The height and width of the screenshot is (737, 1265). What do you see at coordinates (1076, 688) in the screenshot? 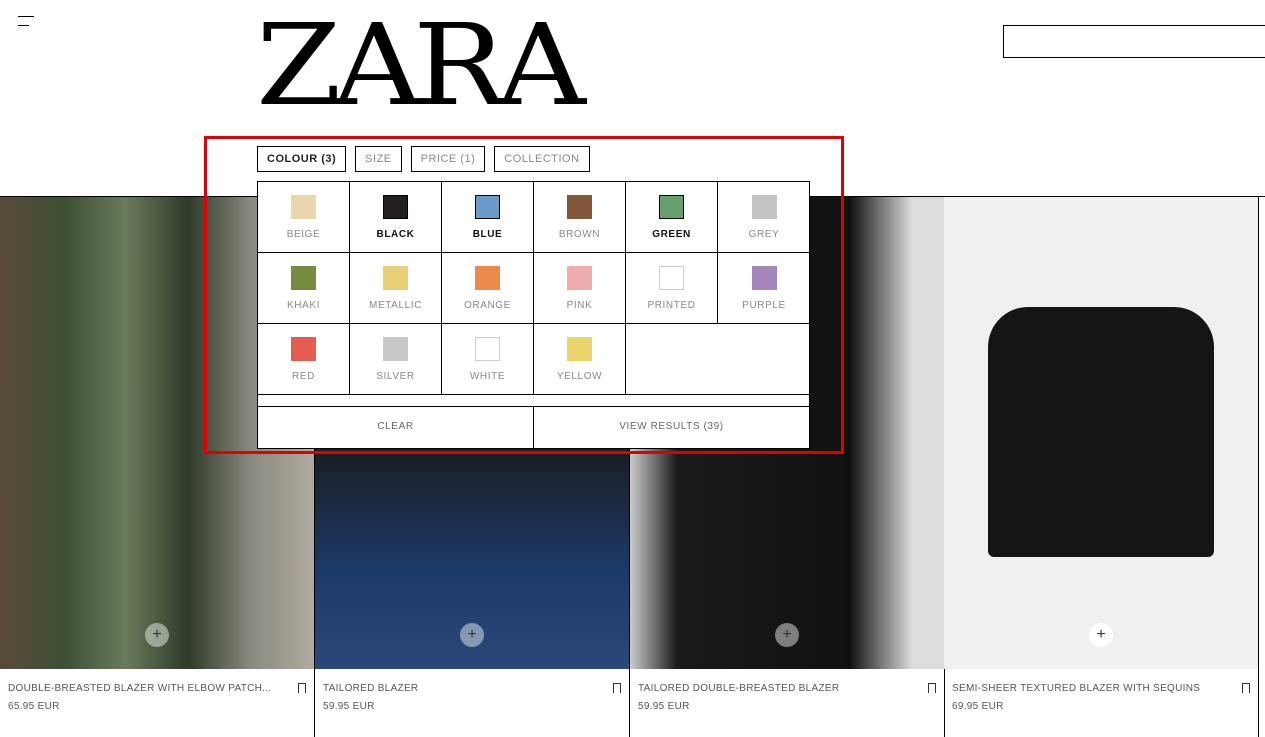
I see `product-name: SEMI-SHEER TEXTURED BLAZER WITH SEQUINS` at bounding box center [1076, 688].